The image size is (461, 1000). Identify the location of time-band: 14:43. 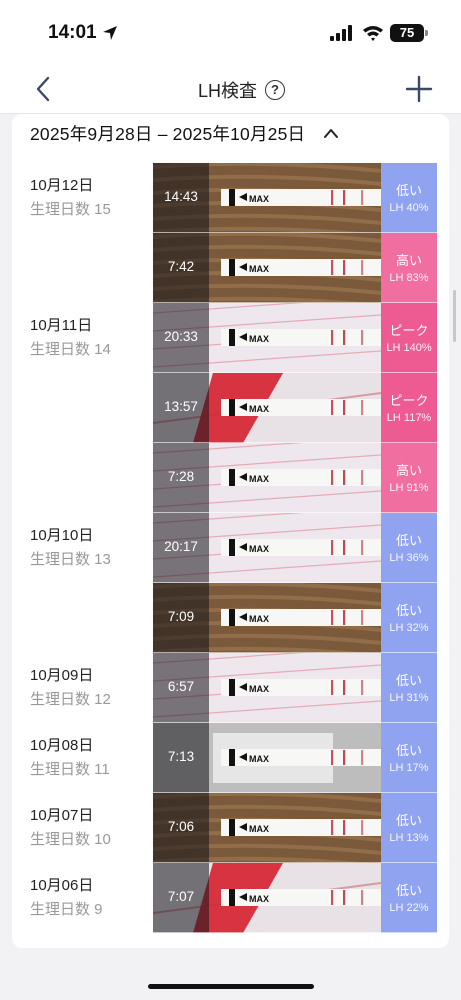
(181, 198).